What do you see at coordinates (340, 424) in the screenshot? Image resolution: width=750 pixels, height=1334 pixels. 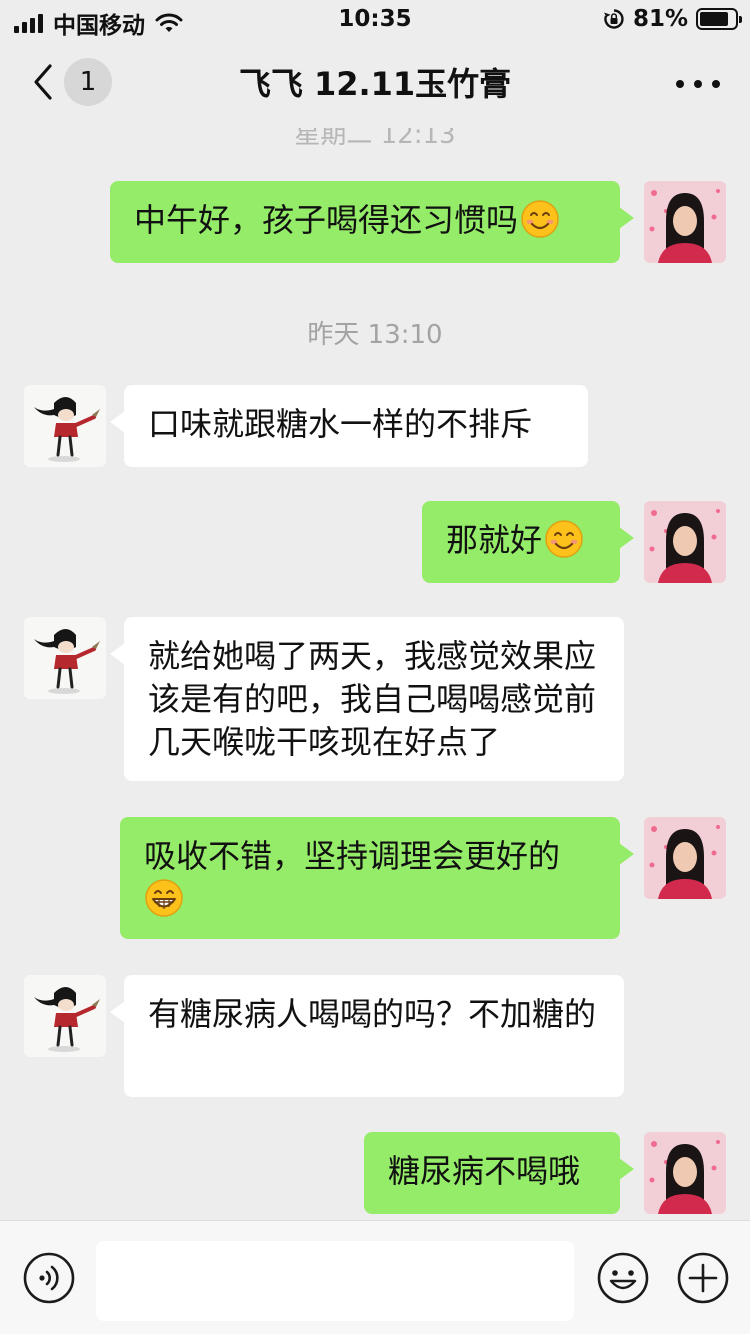 I see `message-text: 口味就跟糖水一样的不排斥` at bounding box center [340, 424].